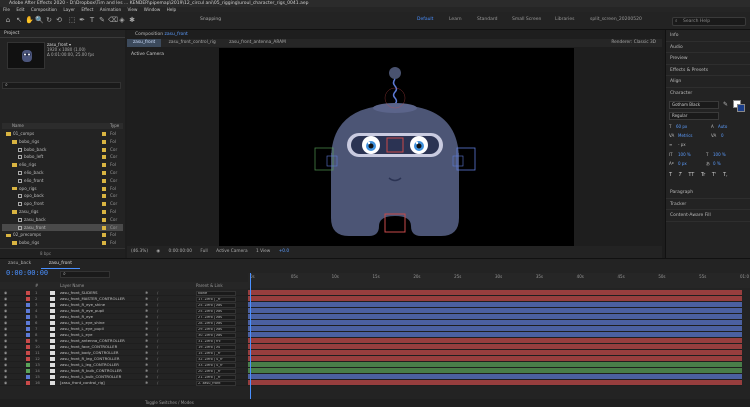 Image resolution: width=750 pixels, height=407 pixels. Describe the element at coordinates (708, 204) in the screenshot. I see `panel-tracker: Tracker` at that location.